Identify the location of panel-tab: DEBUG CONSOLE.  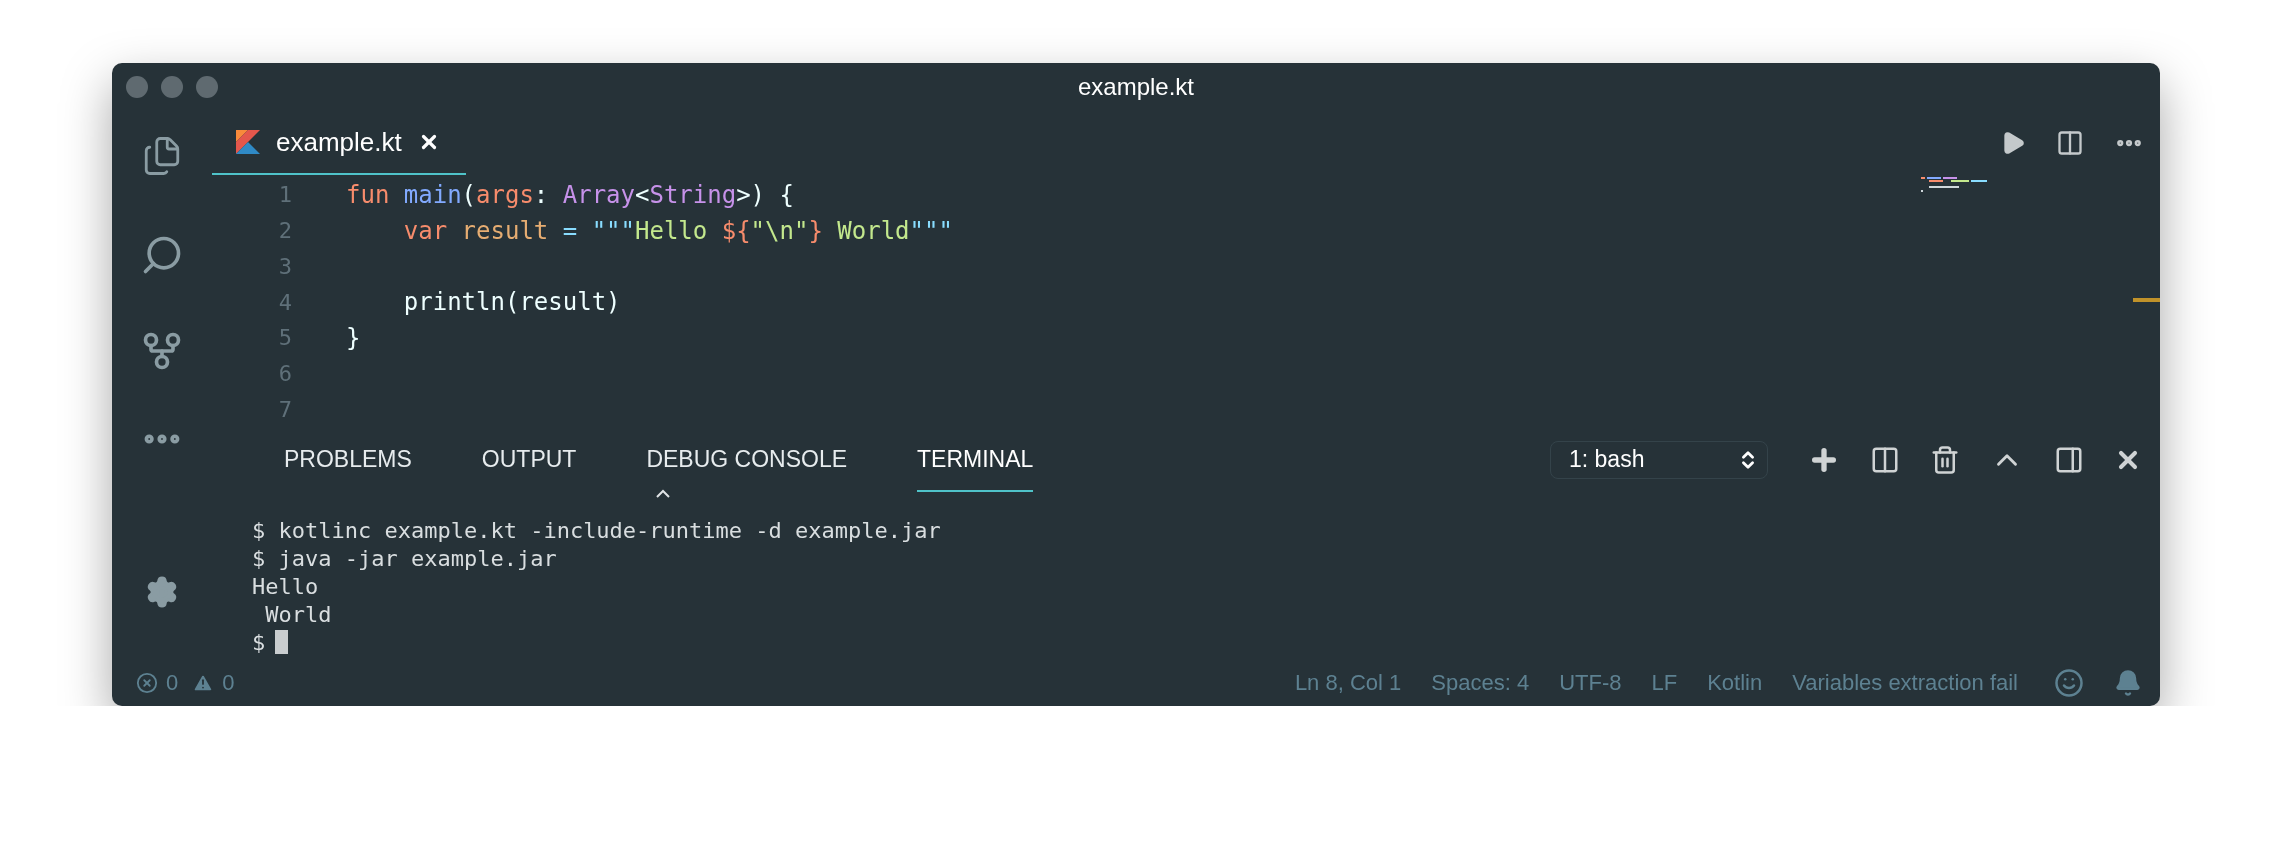
(747, 459).